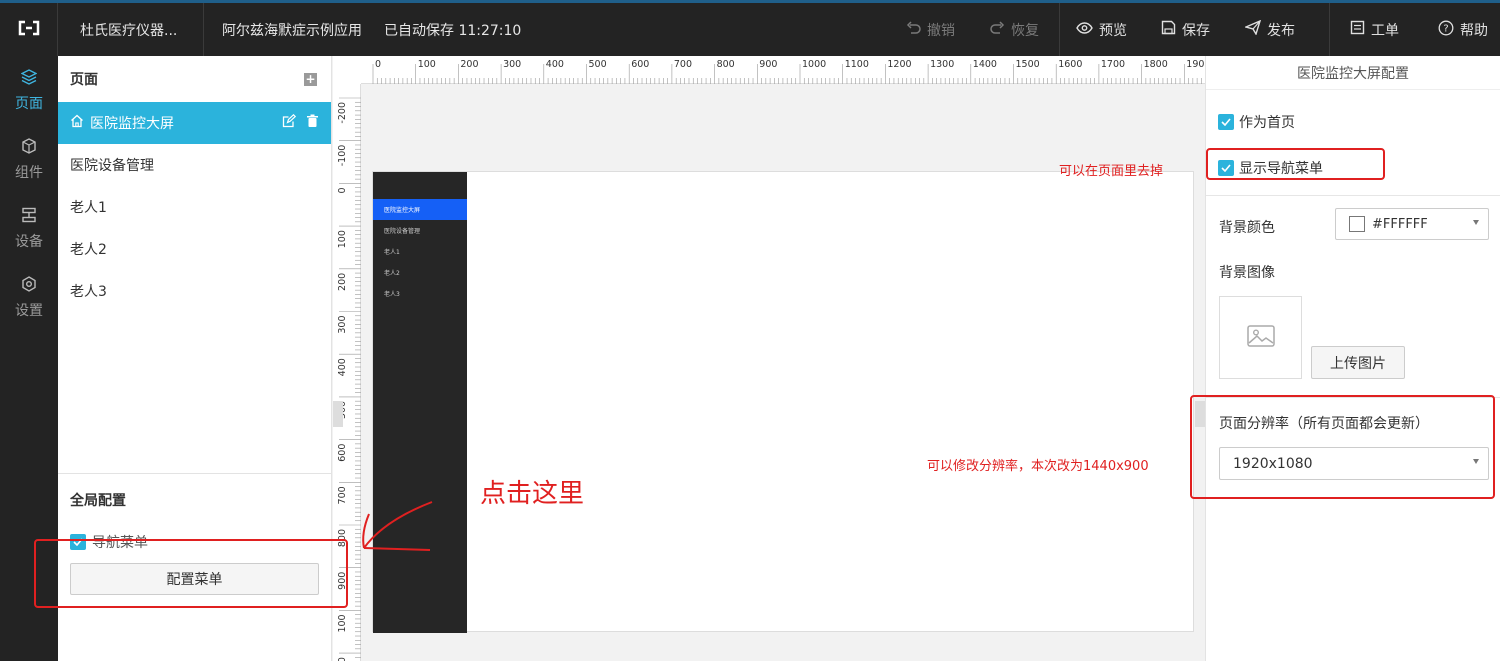 Image resolution: width=1500 pixels, height=661 pixels. I want to click on undo-icon, so click(913, 29).